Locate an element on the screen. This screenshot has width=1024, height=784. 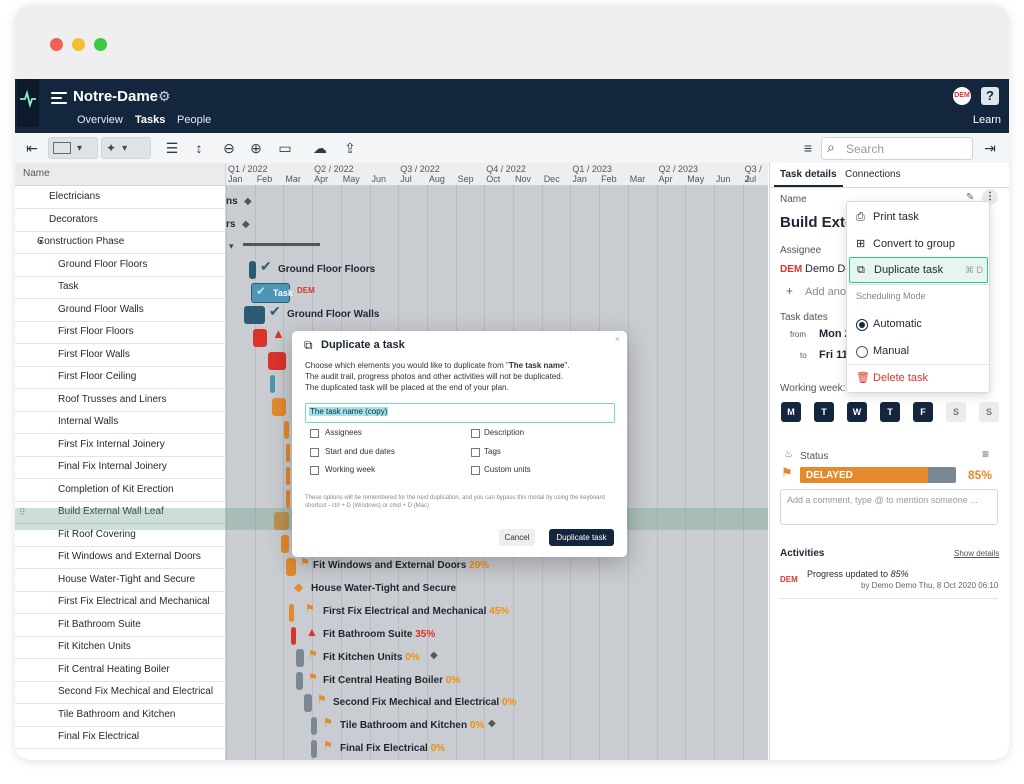
task-name-input: The task name (copy) is located at coordinates (460, 413).